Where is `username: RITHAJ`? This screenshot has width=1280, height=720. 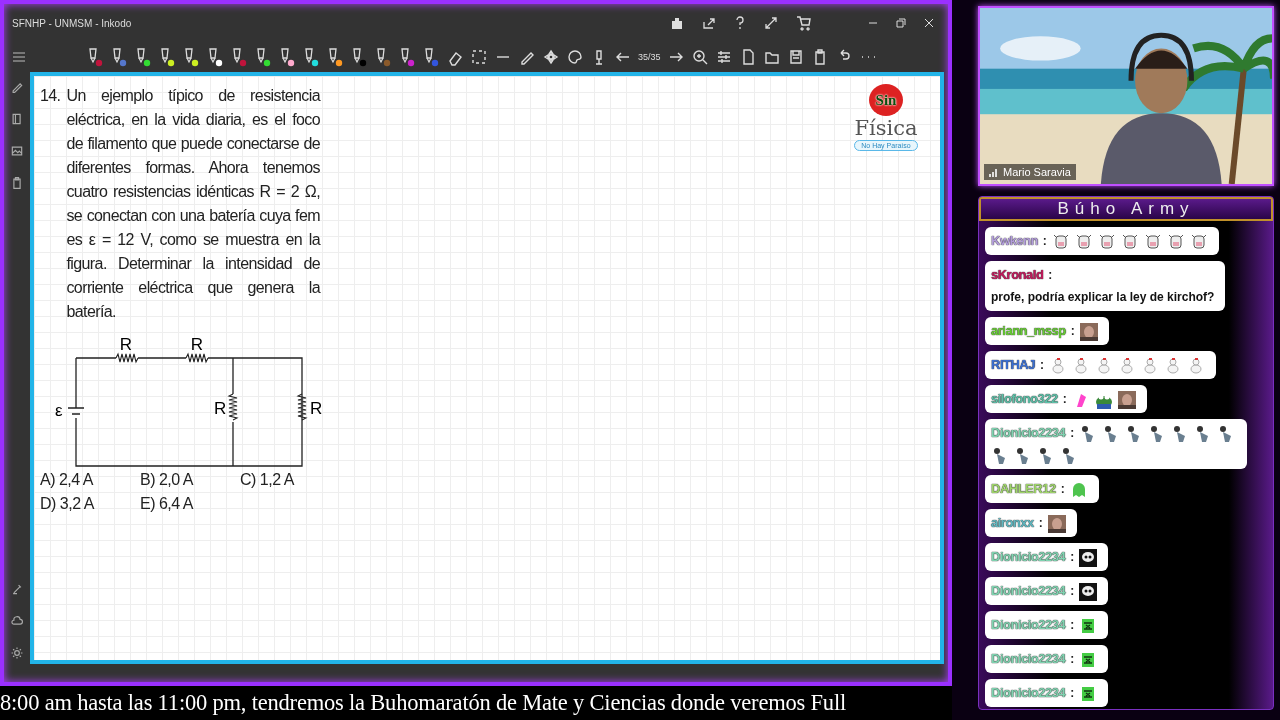
username: RITHAJ is located at coordinates (1013, 364).